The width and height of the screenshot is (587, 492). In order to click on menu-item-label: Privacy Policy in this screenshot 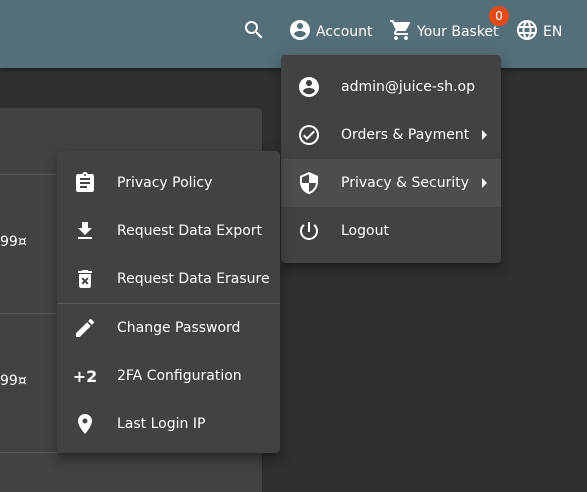, I will do `click(165, 183)`.